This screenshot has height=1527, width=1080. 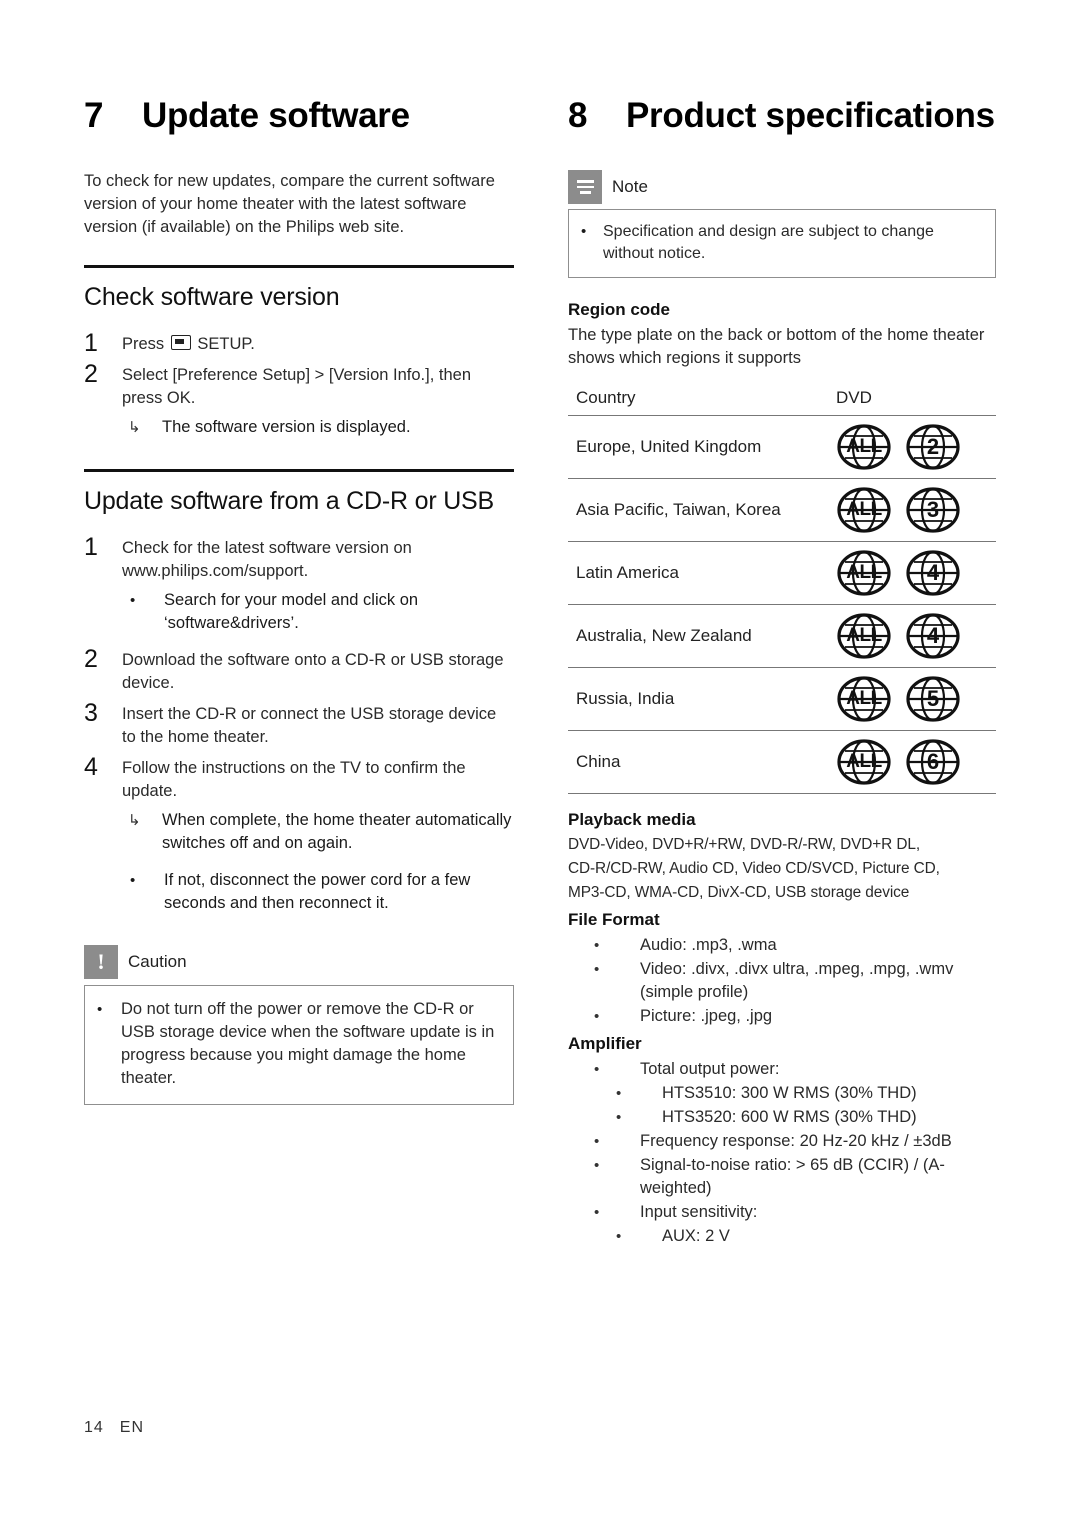 I want to click on cell-country: Asia Pacific, Taiwan, Korea, so click(x=702, y=510).